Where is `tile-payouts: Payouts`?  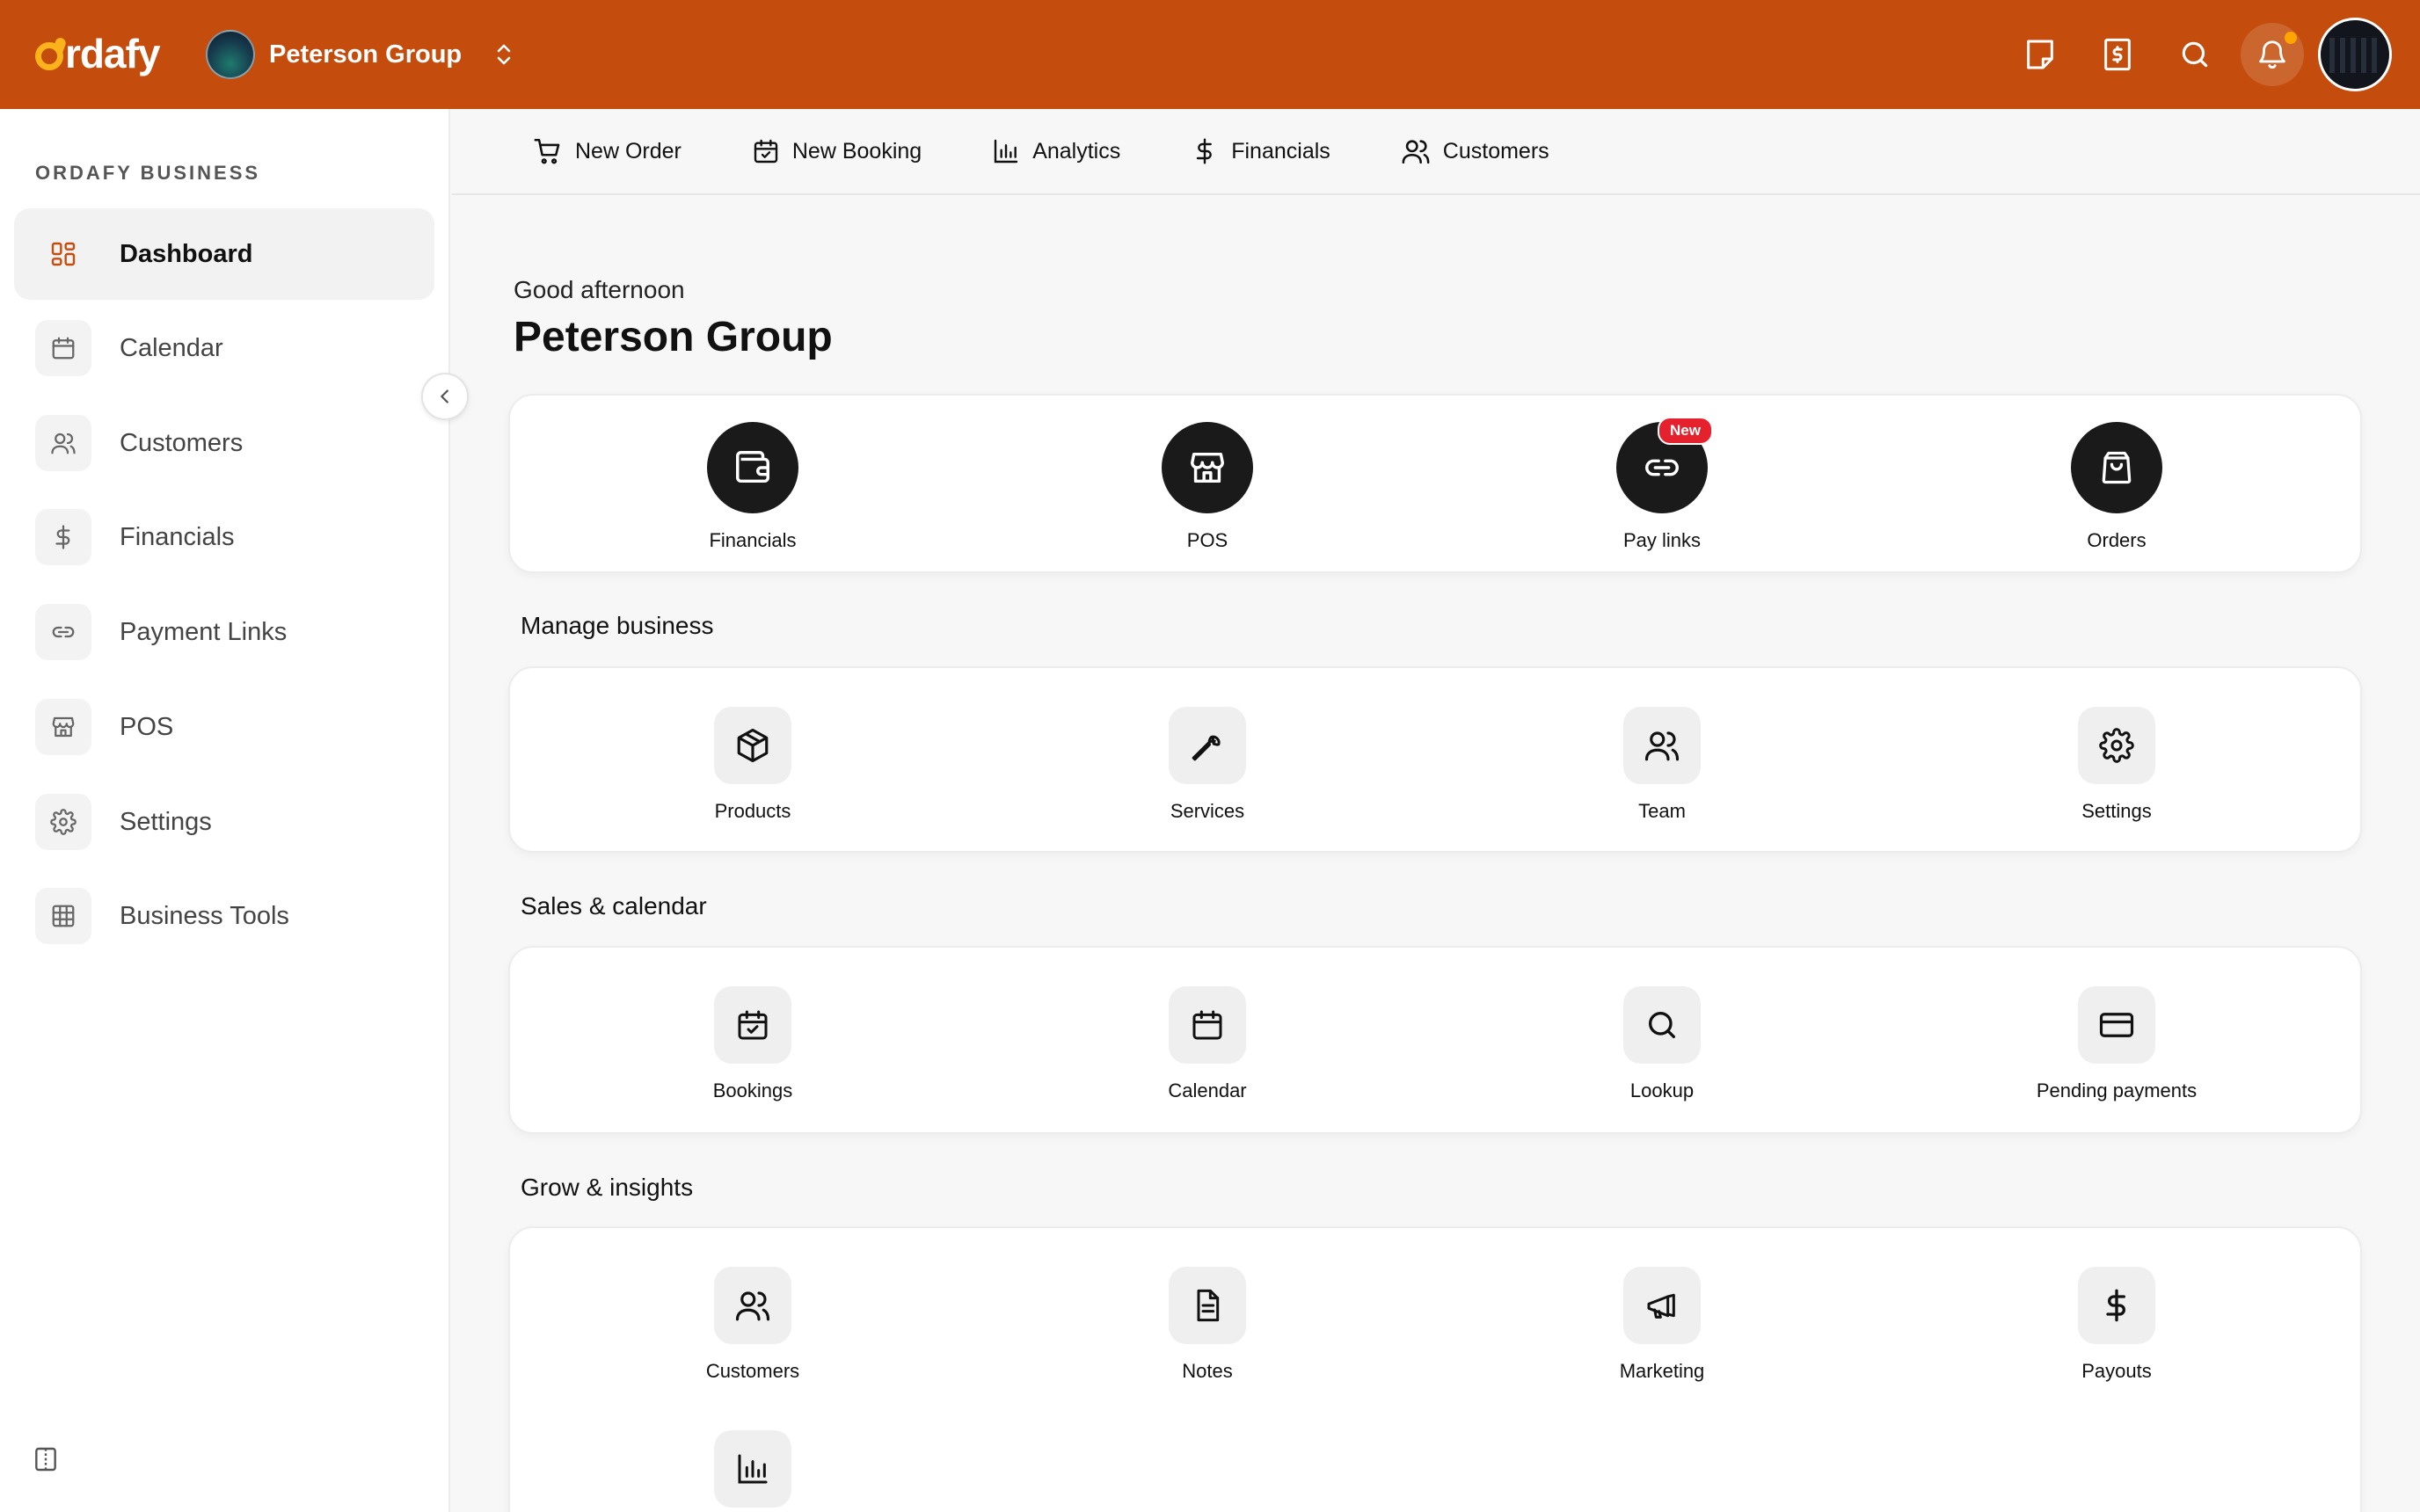 tile-payouts: Payouts is located at coordinates (2117, 1325).